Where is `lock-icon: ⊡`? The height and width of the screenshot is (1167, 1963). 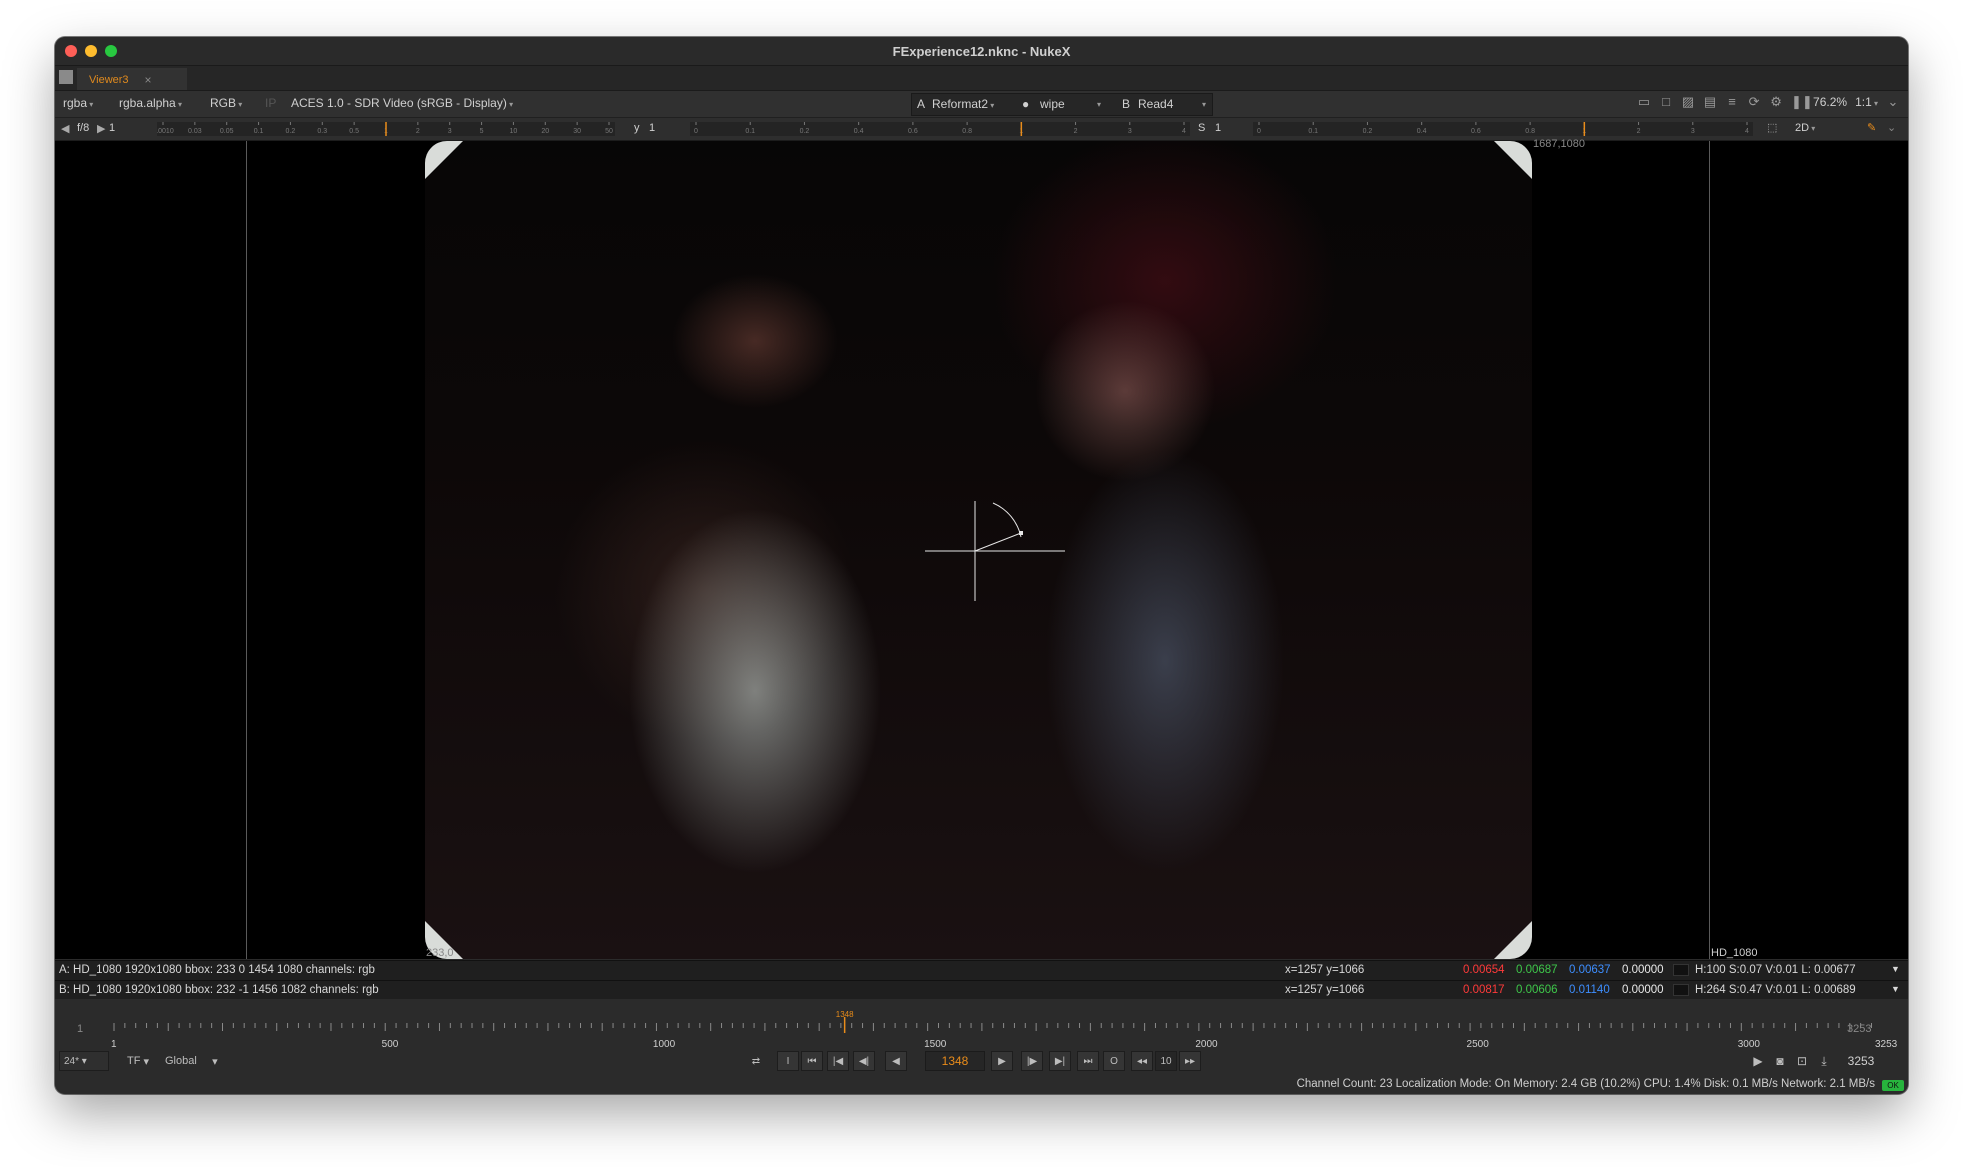 lock-icon: ⊡ is located at coordinates (1802, 1061).